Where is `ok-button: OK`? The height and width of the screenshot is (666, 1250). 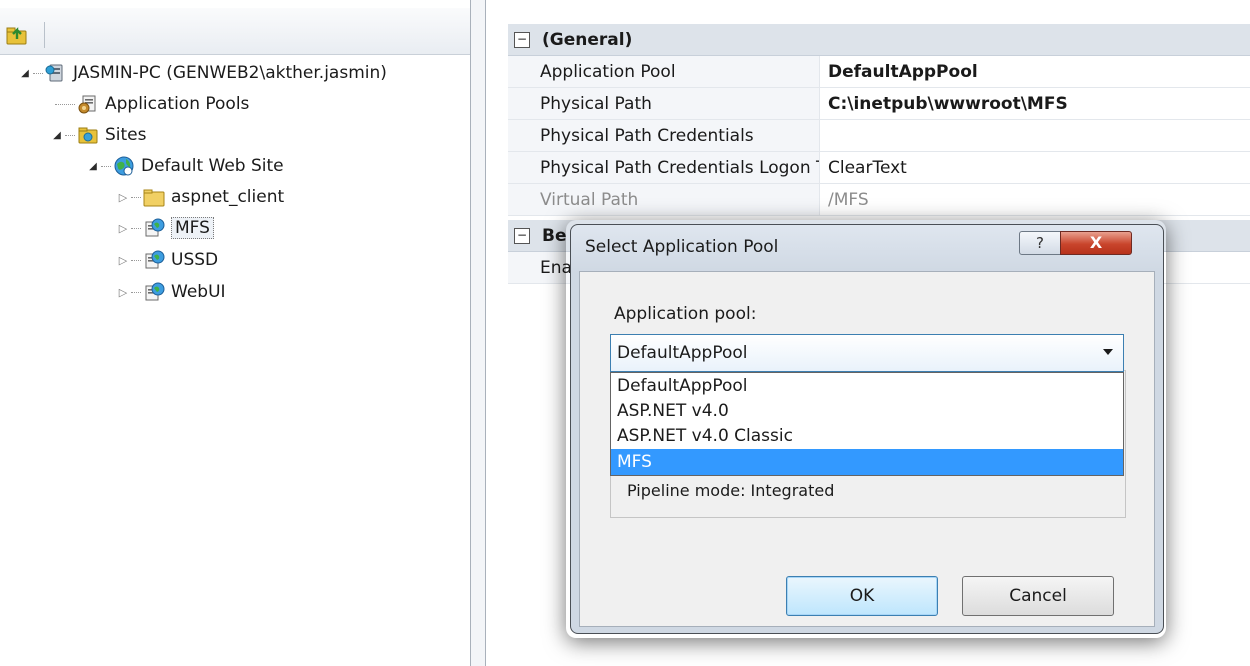 ok-button: OK is located at coordinates (862, 596).